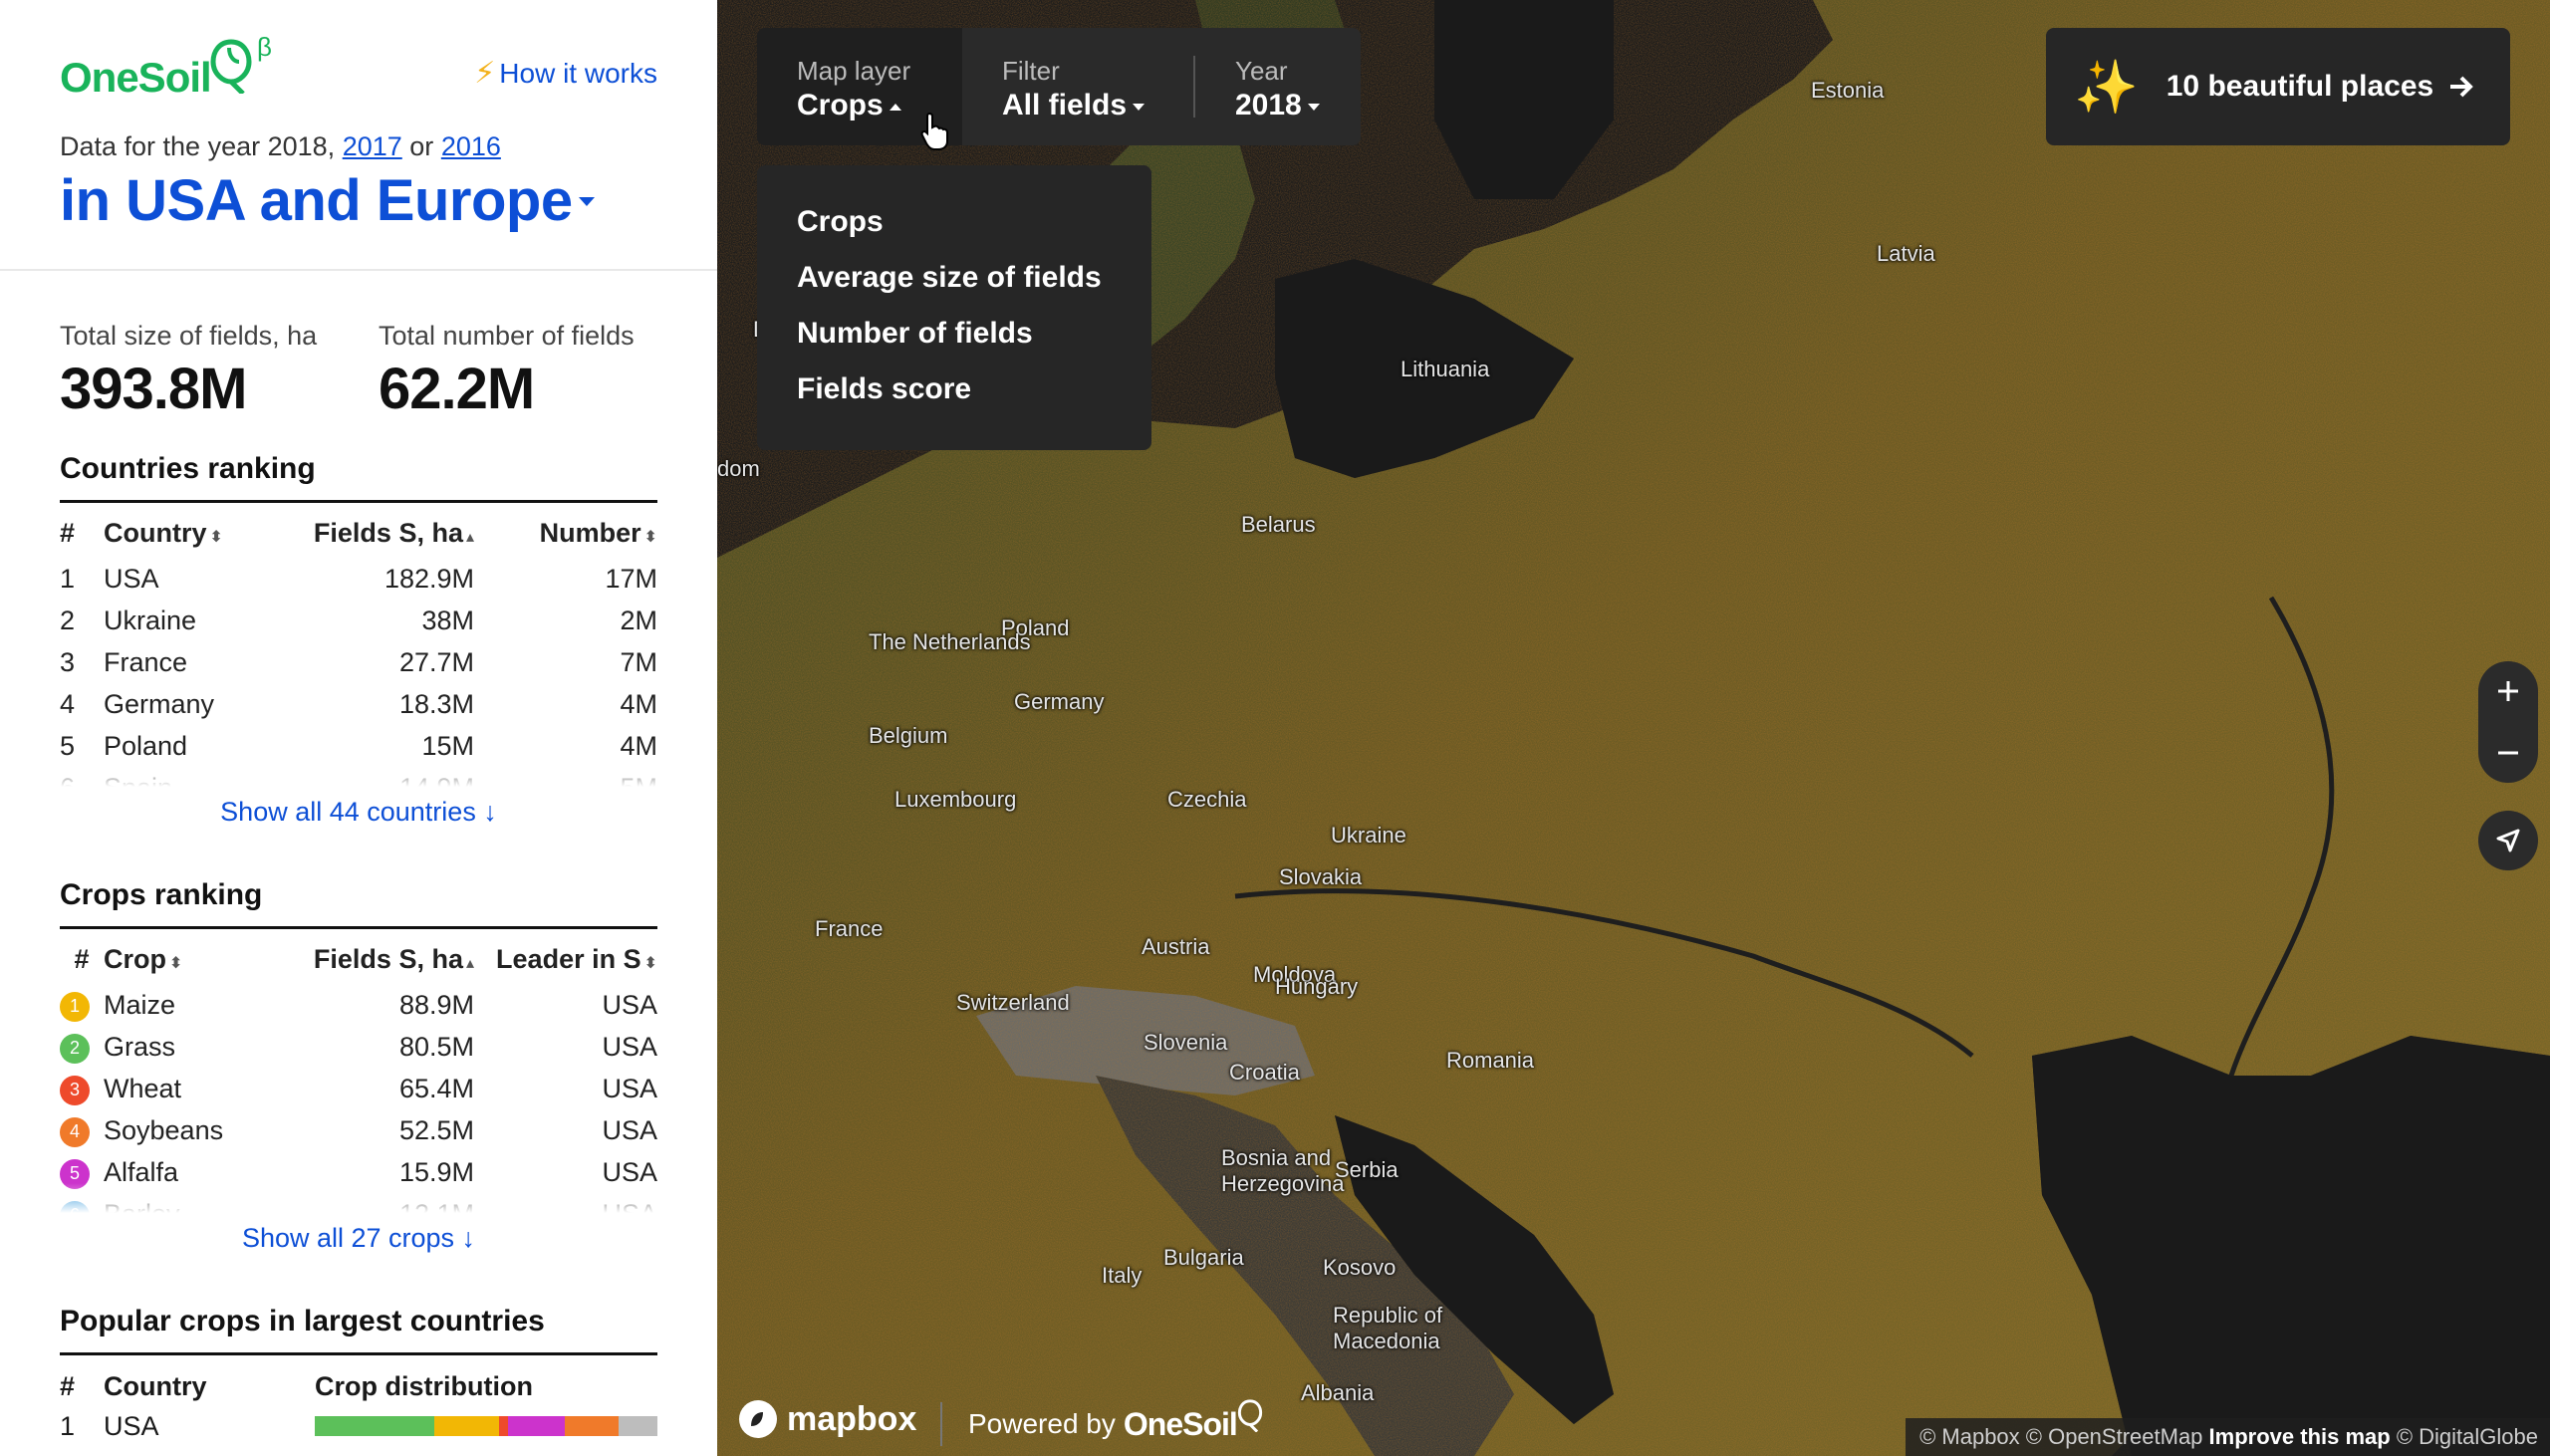 The width and height of the screenshot is (2550, 1456). I want to click on onesoil-logo: OneSoil β, so click(174, 70).